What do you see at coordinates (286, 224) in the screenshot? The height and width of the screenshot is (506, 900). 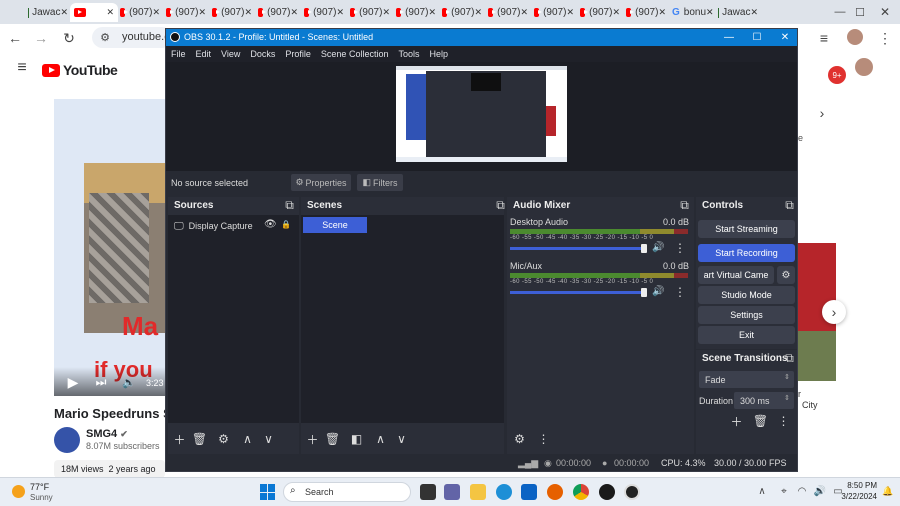 I see `lock-icon: 🔒` at bounding box center [286, 224].